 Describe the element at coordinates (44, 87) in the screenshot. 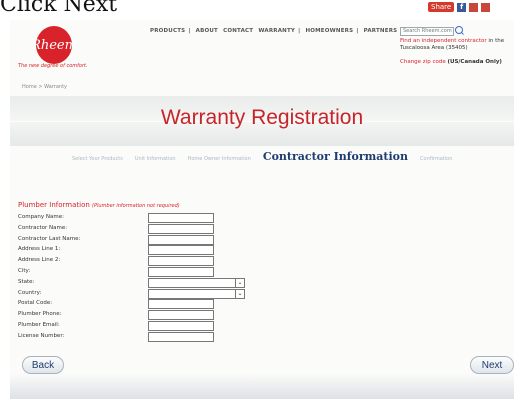

I see `breadcrumb: Home > Warranty` at that location.